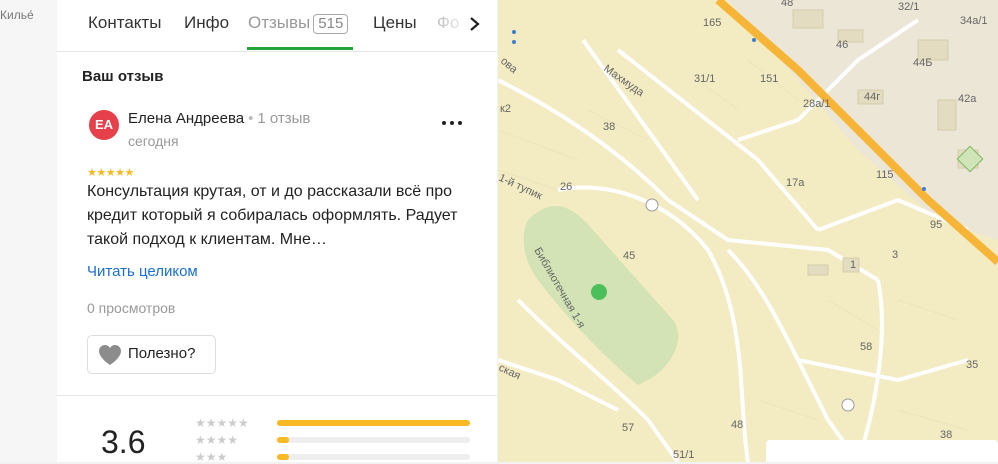 Image resolution: width=998 pixels, height=464 pixels. Describe the element at coordinates (704, 79) in the screenshot. I see `house-number: 31/1` at that location.